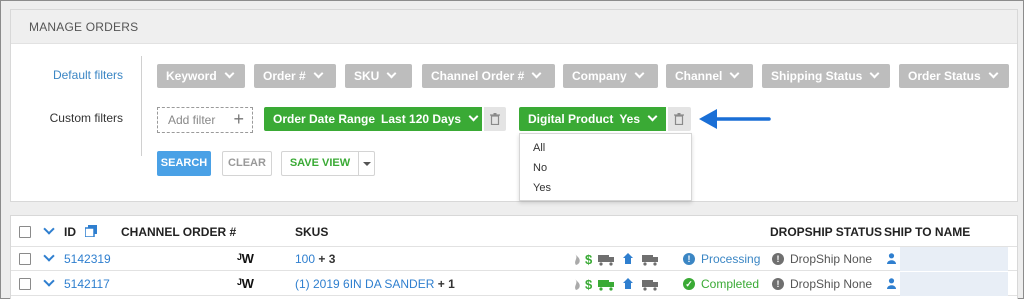 The image size is (1024, 299). Describe the element at coordinates (25, 232) in the screenshot. I see `select-all-checkbox` at that location.